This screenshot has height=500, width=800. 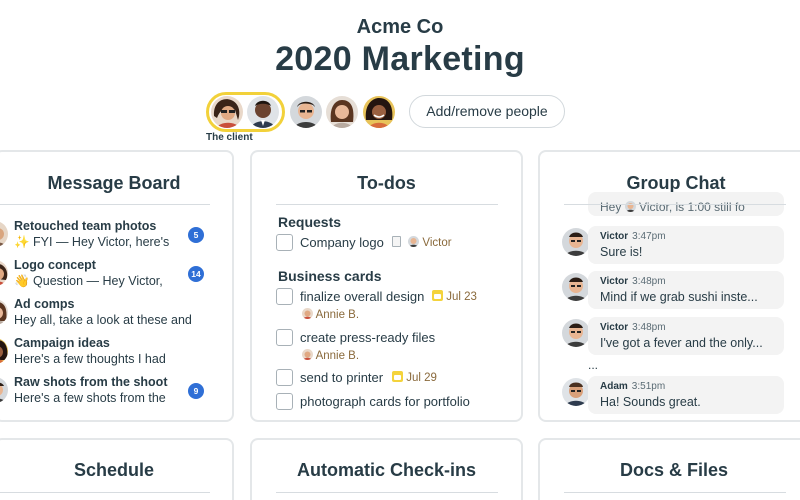 I want to click on unread-badge: 14, so click(x=196, y=274).